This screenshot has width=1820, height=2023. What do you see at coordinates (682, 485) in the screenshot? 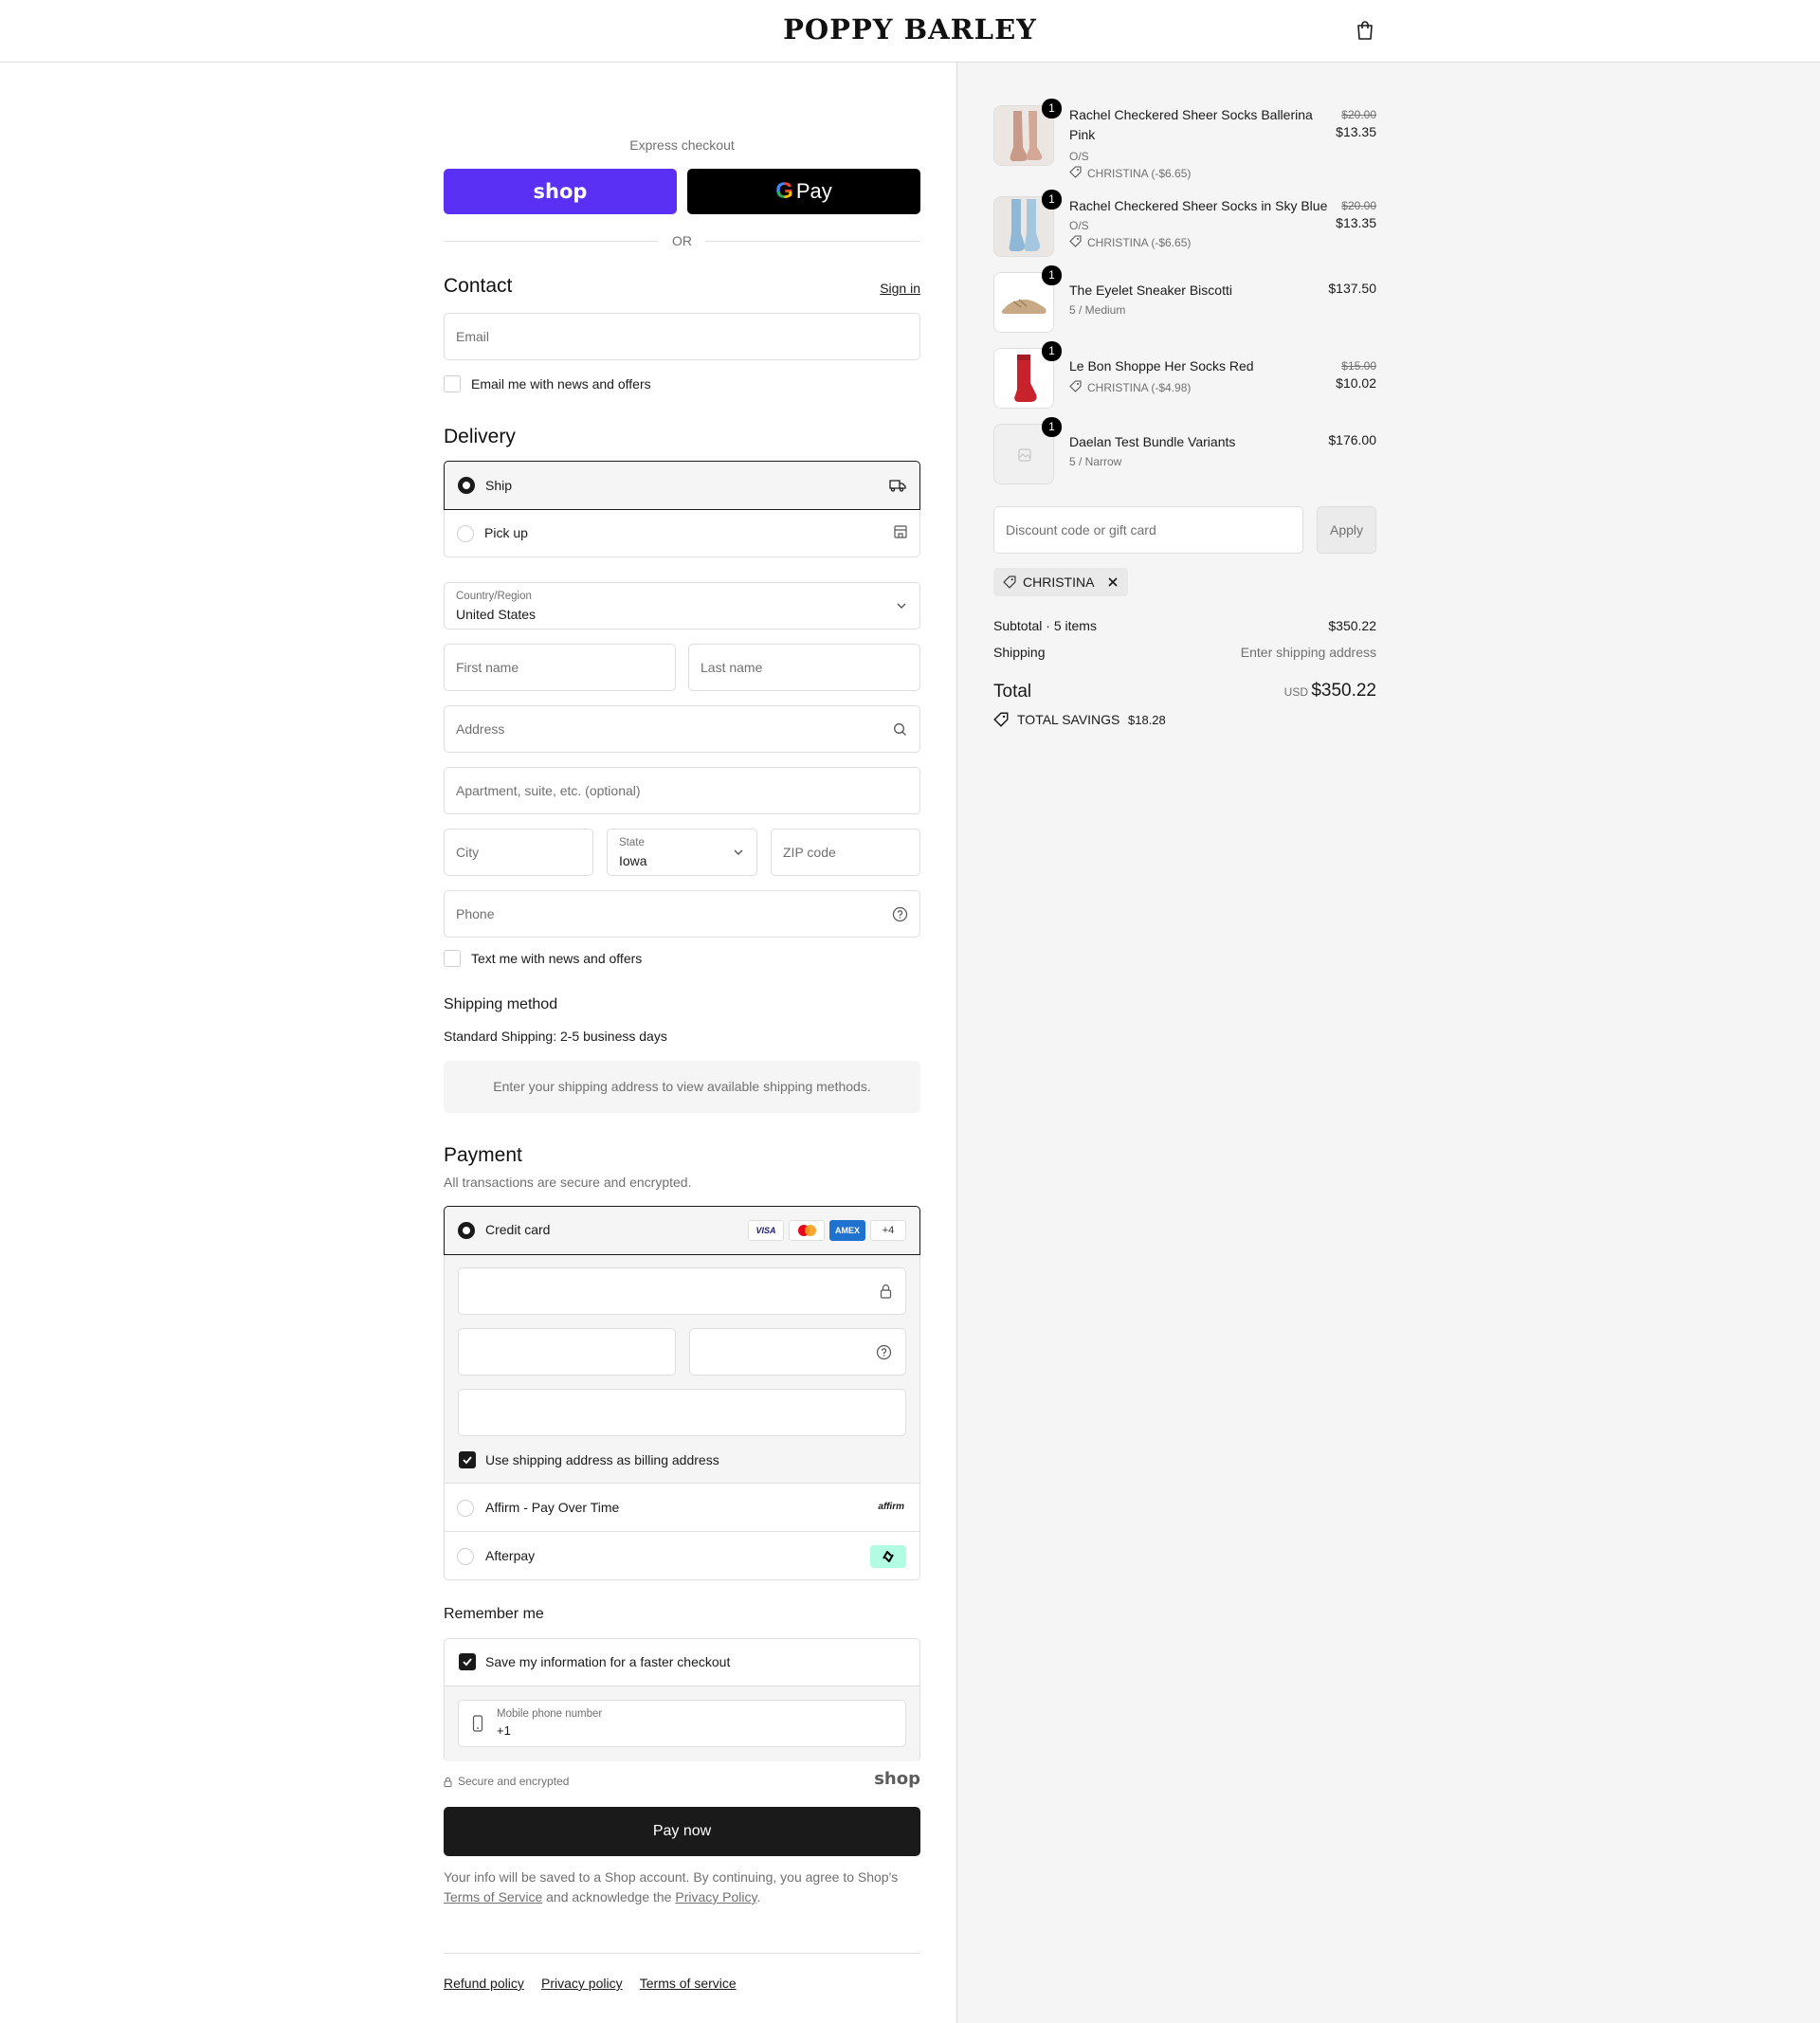
I see `delivery-option-ship: Ship` at bounding box center [682, 485].